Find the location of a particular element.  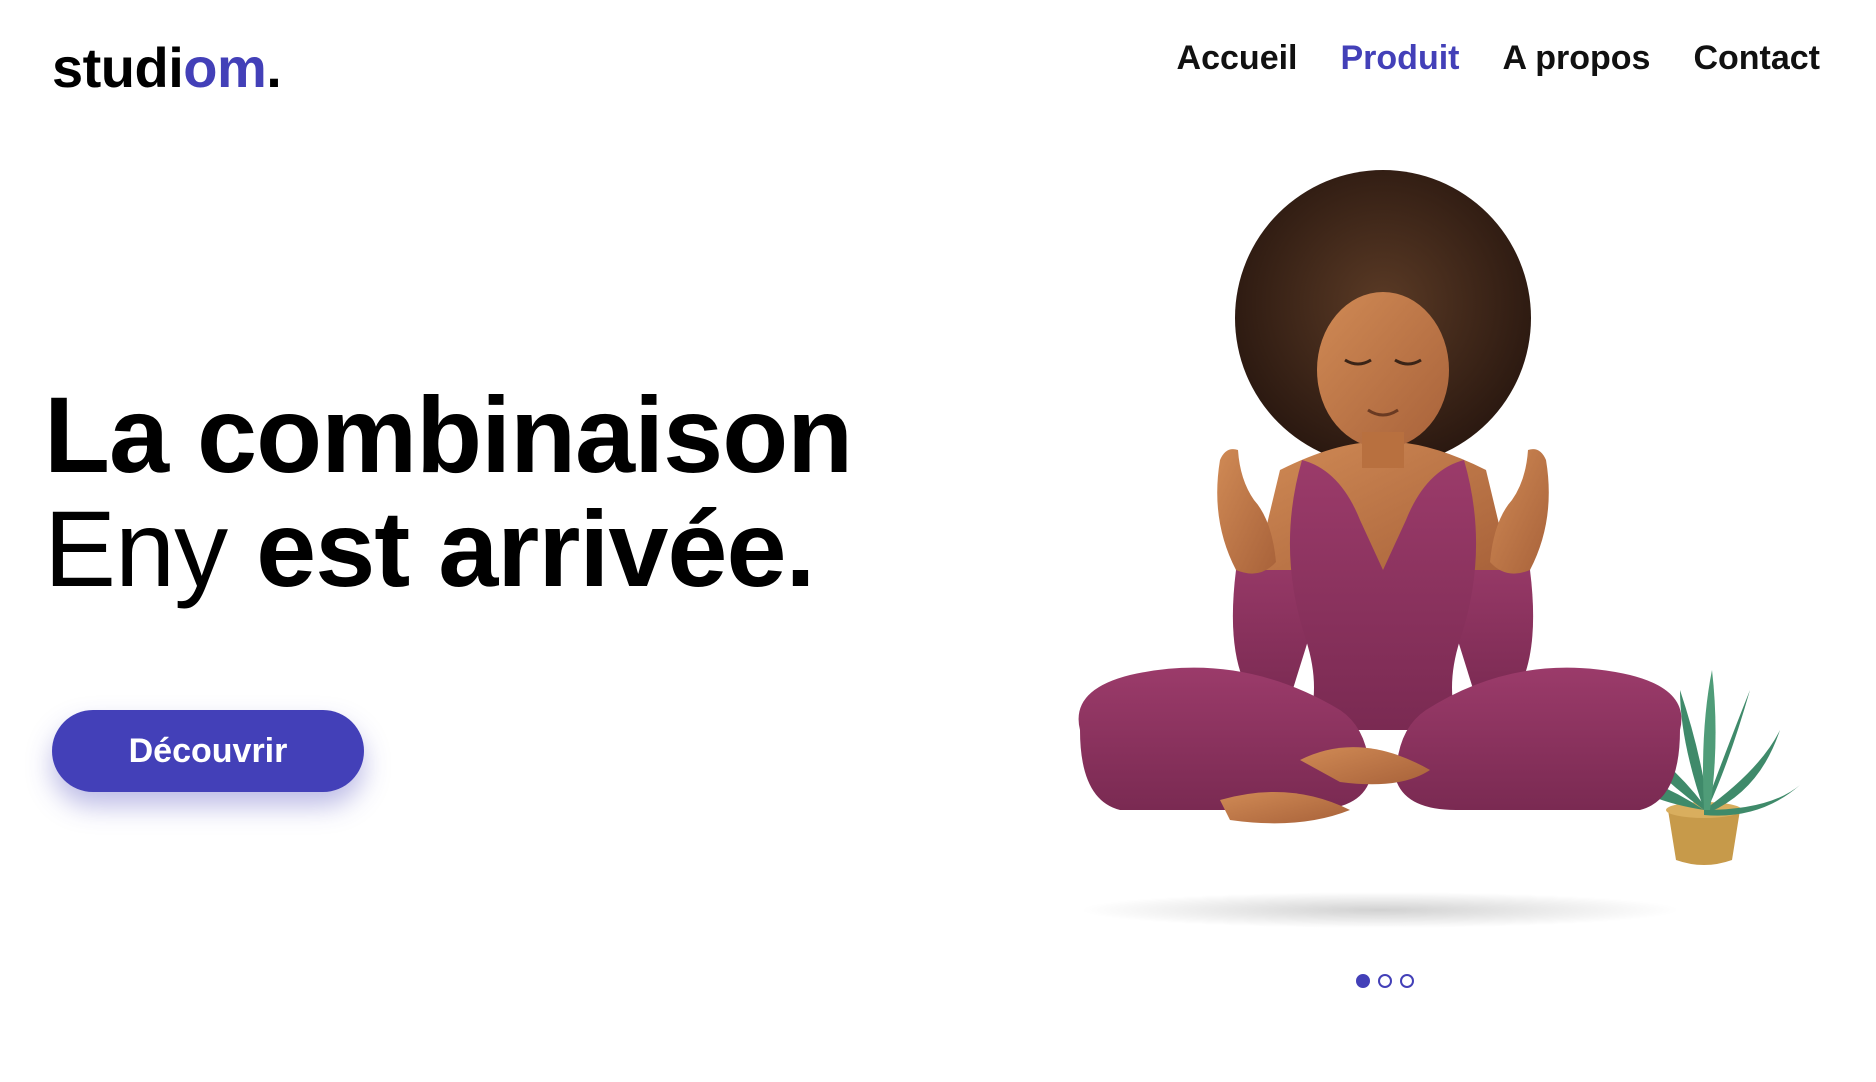

brand-logo: studiom. is located at coordinates (167, 67).